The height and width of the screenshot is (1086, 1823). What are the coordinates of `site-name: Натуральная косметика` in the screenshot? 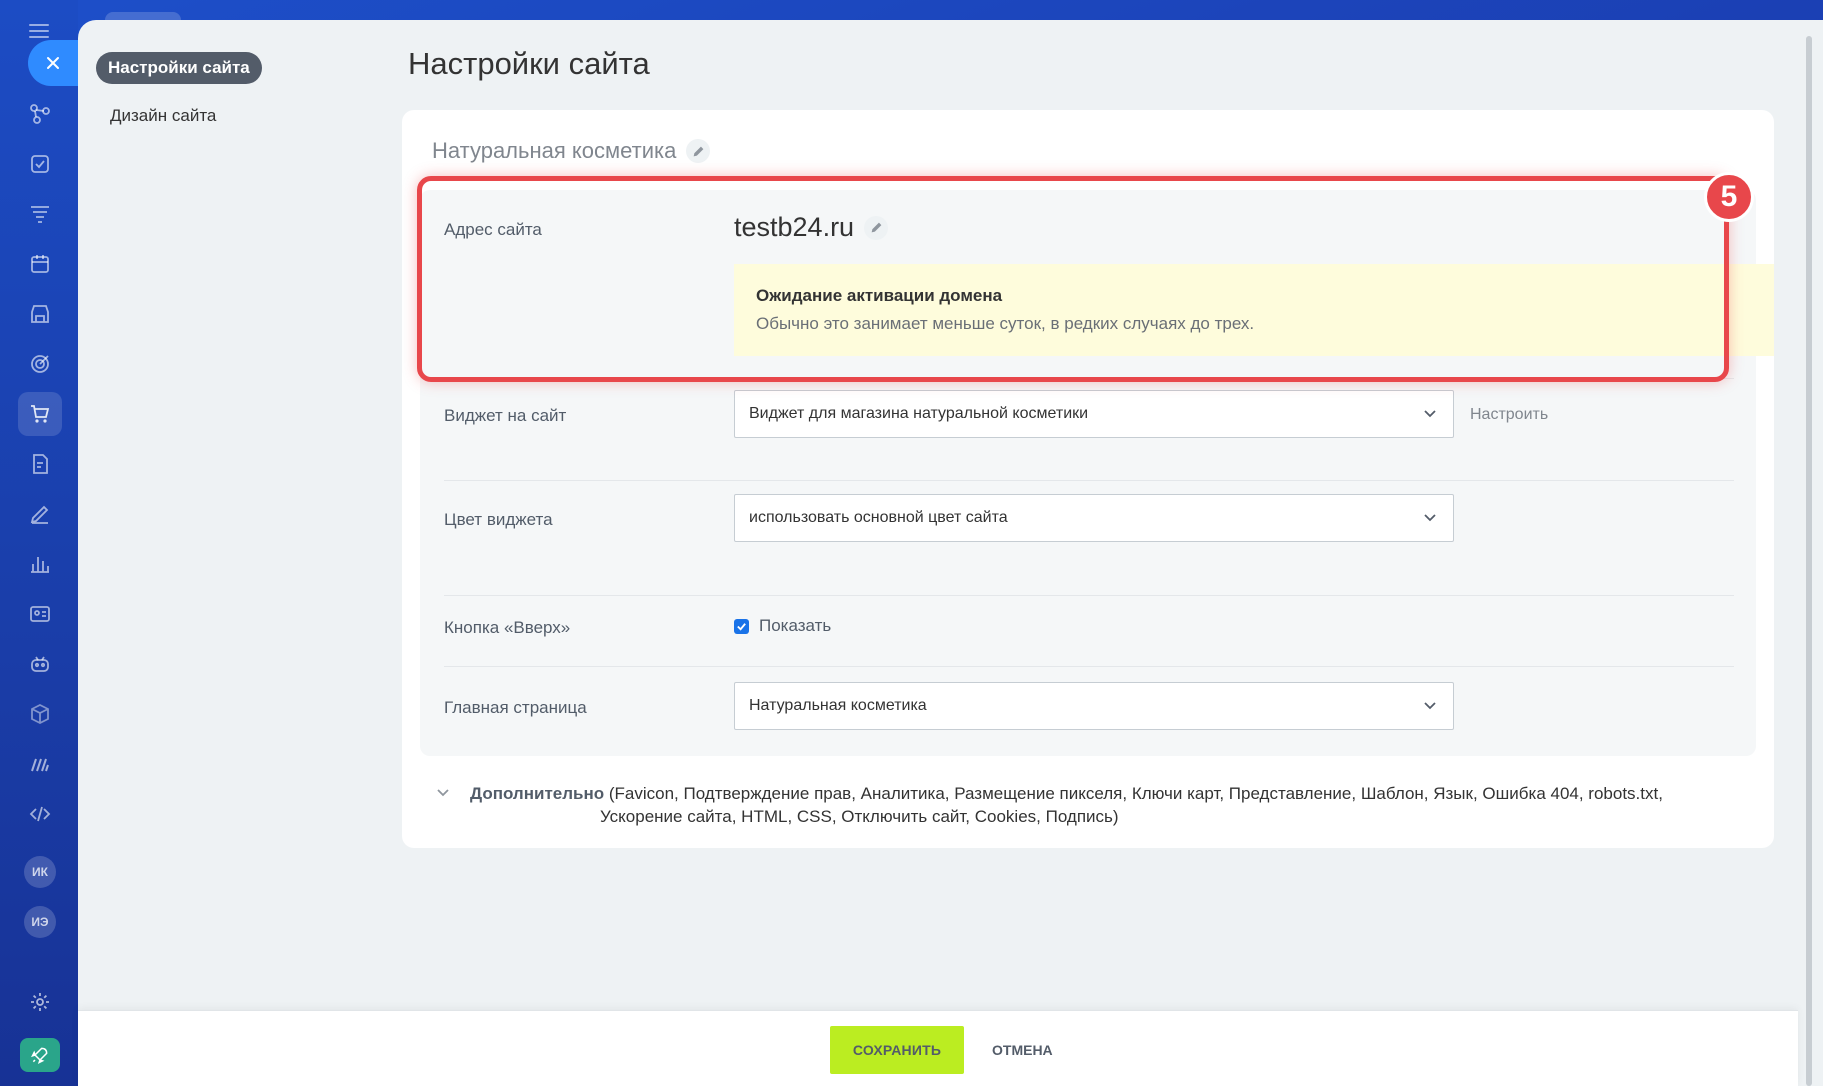 It's located at (571, 151).